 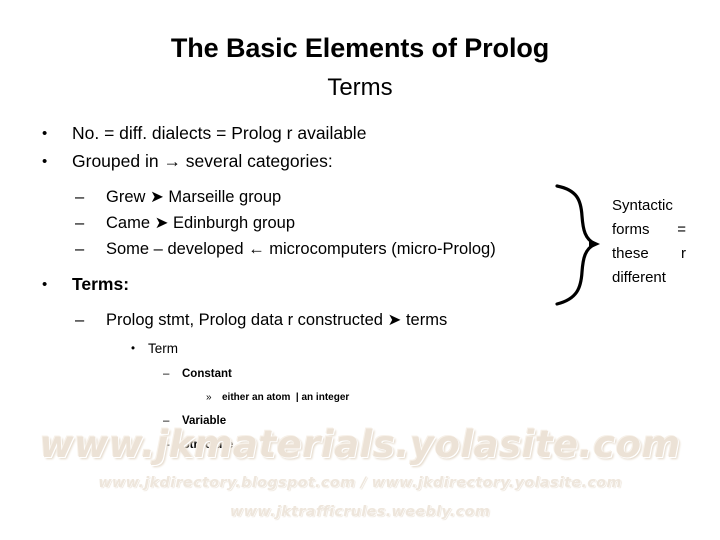 What do you see at coordinates (295, 421) in the screenshot?
I see `list-item: – Variable` at bounding box center [295, 421].